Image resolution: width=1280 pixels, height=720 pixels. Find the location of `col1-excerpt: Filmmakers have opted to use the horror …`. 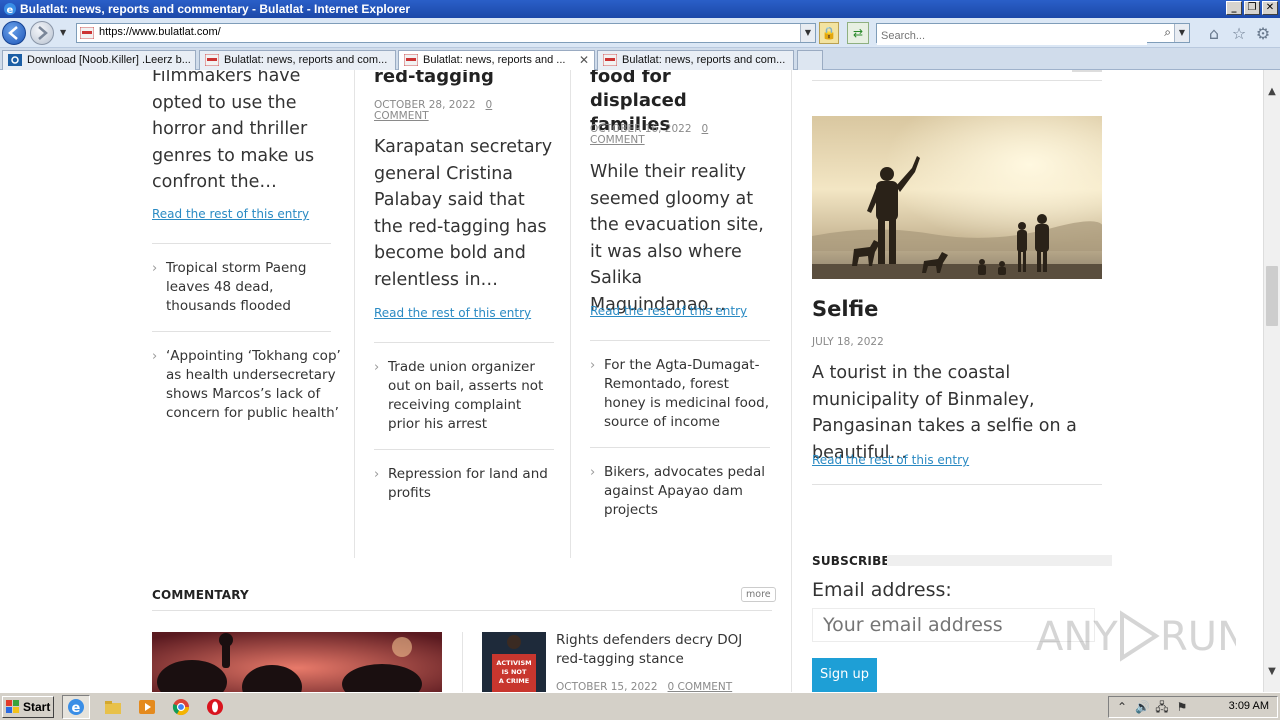

col1-excerpt: Filmmakers have opted to use the horror … is located at coordinates (233, 131).